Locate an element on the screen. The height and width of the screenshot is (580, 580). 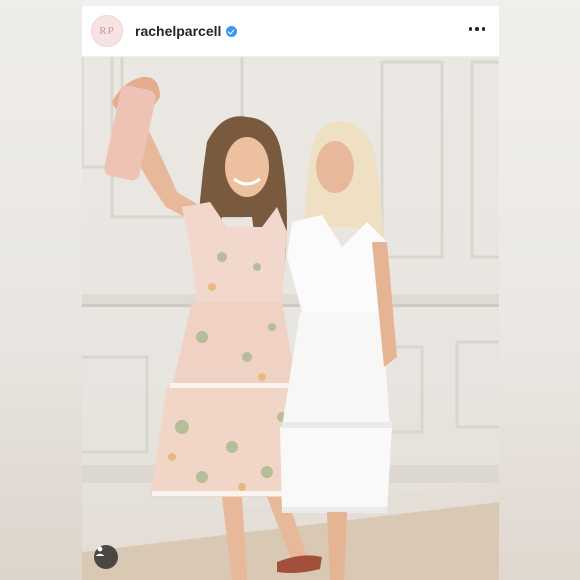
verified-badge-icon is located at coordinates (232, 31).